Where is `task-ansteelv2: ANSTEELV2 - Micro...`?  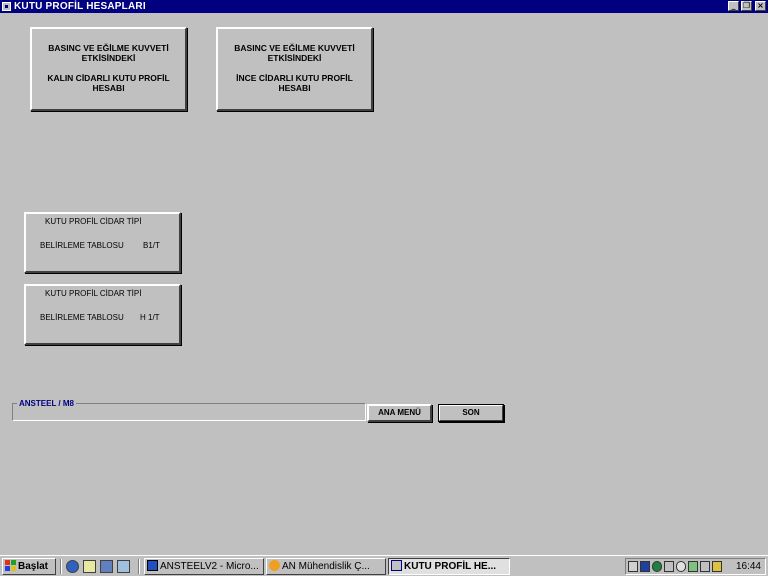
task-ansteelv2: ANSTEELV2 - Micro... is located at coordinates (204, 566).